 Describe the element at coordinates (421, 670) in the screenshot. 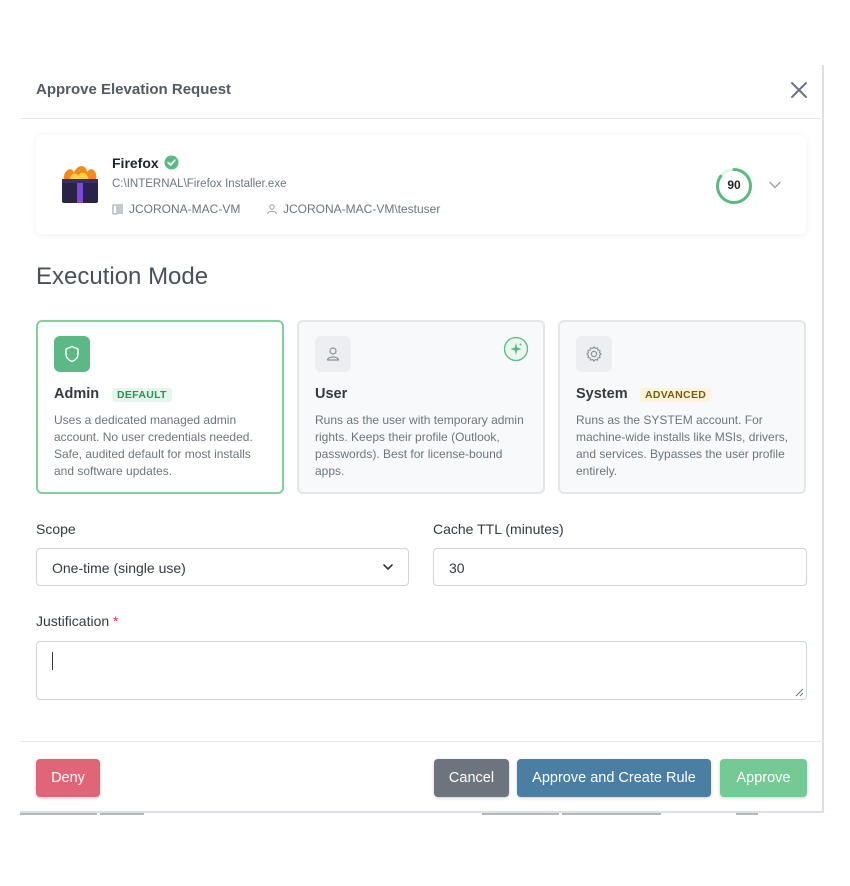

I see `justification-textarea` at that location.